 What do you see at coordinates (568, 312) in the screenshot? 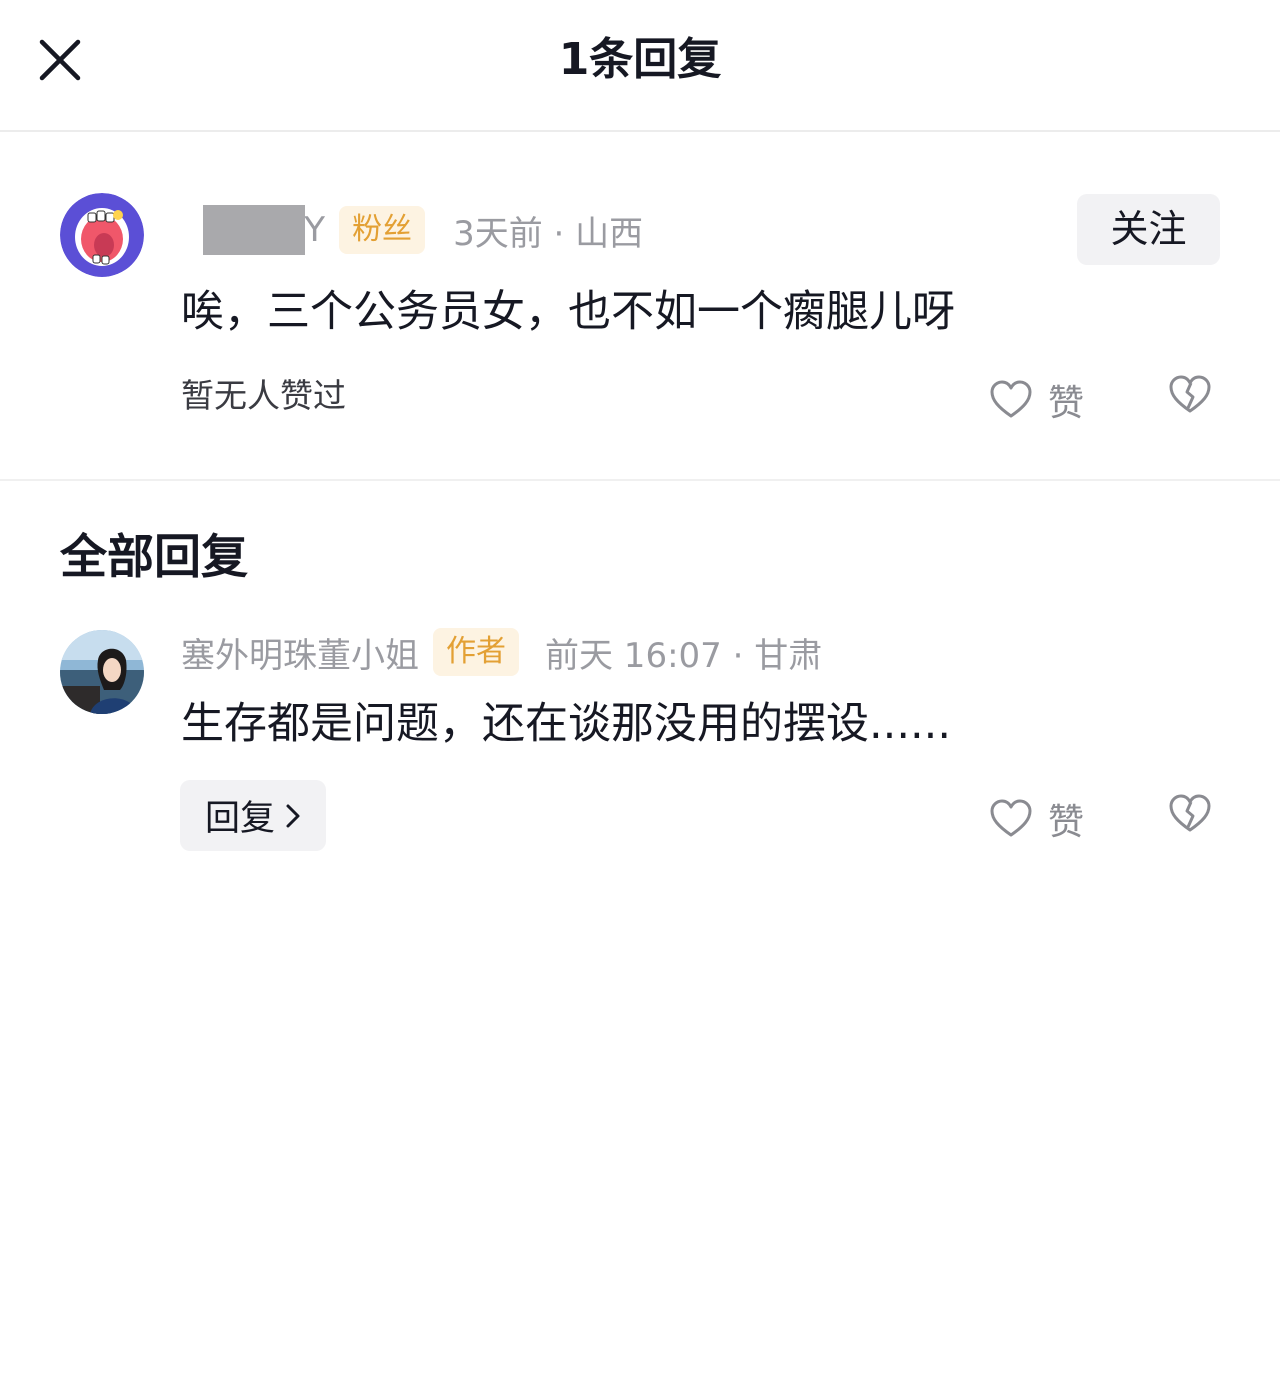
I see `comment-text: 唉，三个公务员女，也不如一个瘸腿儿呀` at bounding box center [568, 312].